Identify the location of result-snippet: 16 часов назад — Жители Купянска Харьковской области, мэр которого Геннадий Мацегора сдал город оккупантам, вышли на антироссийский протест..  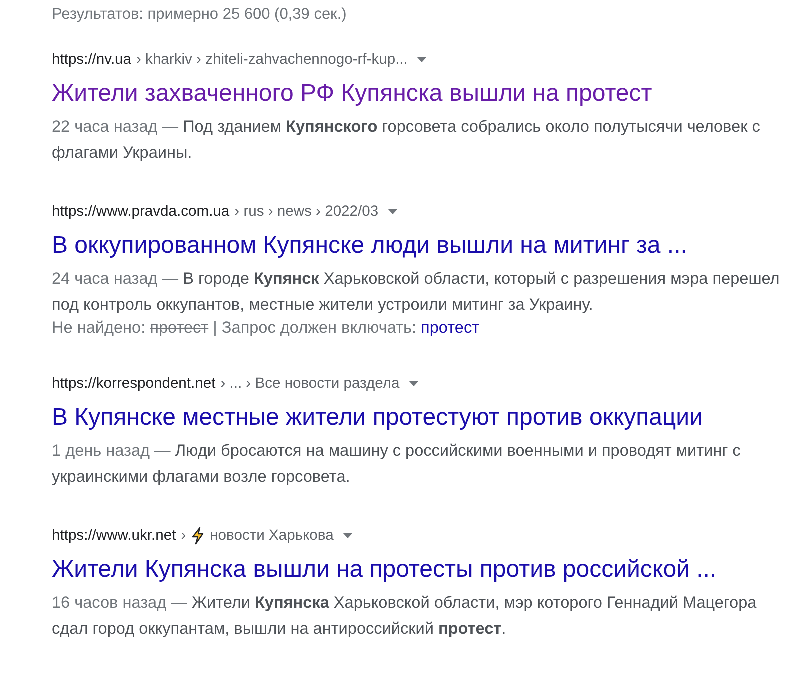
(405, 616).